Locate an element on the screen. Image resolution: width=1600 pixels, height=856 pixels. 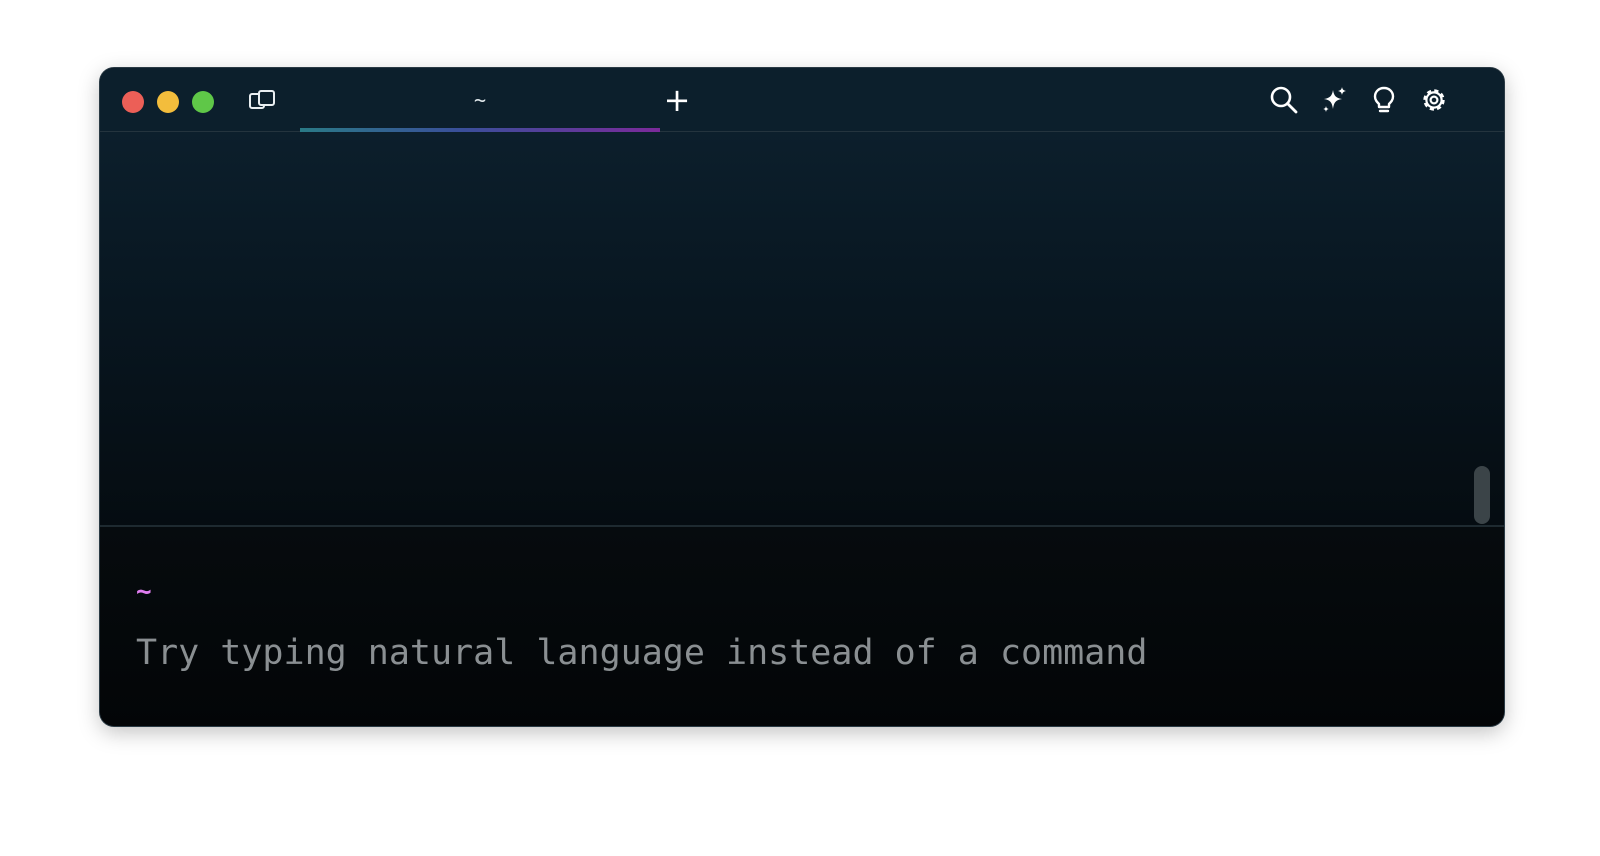
minimize-window-button is located at coordinates (168, 102).